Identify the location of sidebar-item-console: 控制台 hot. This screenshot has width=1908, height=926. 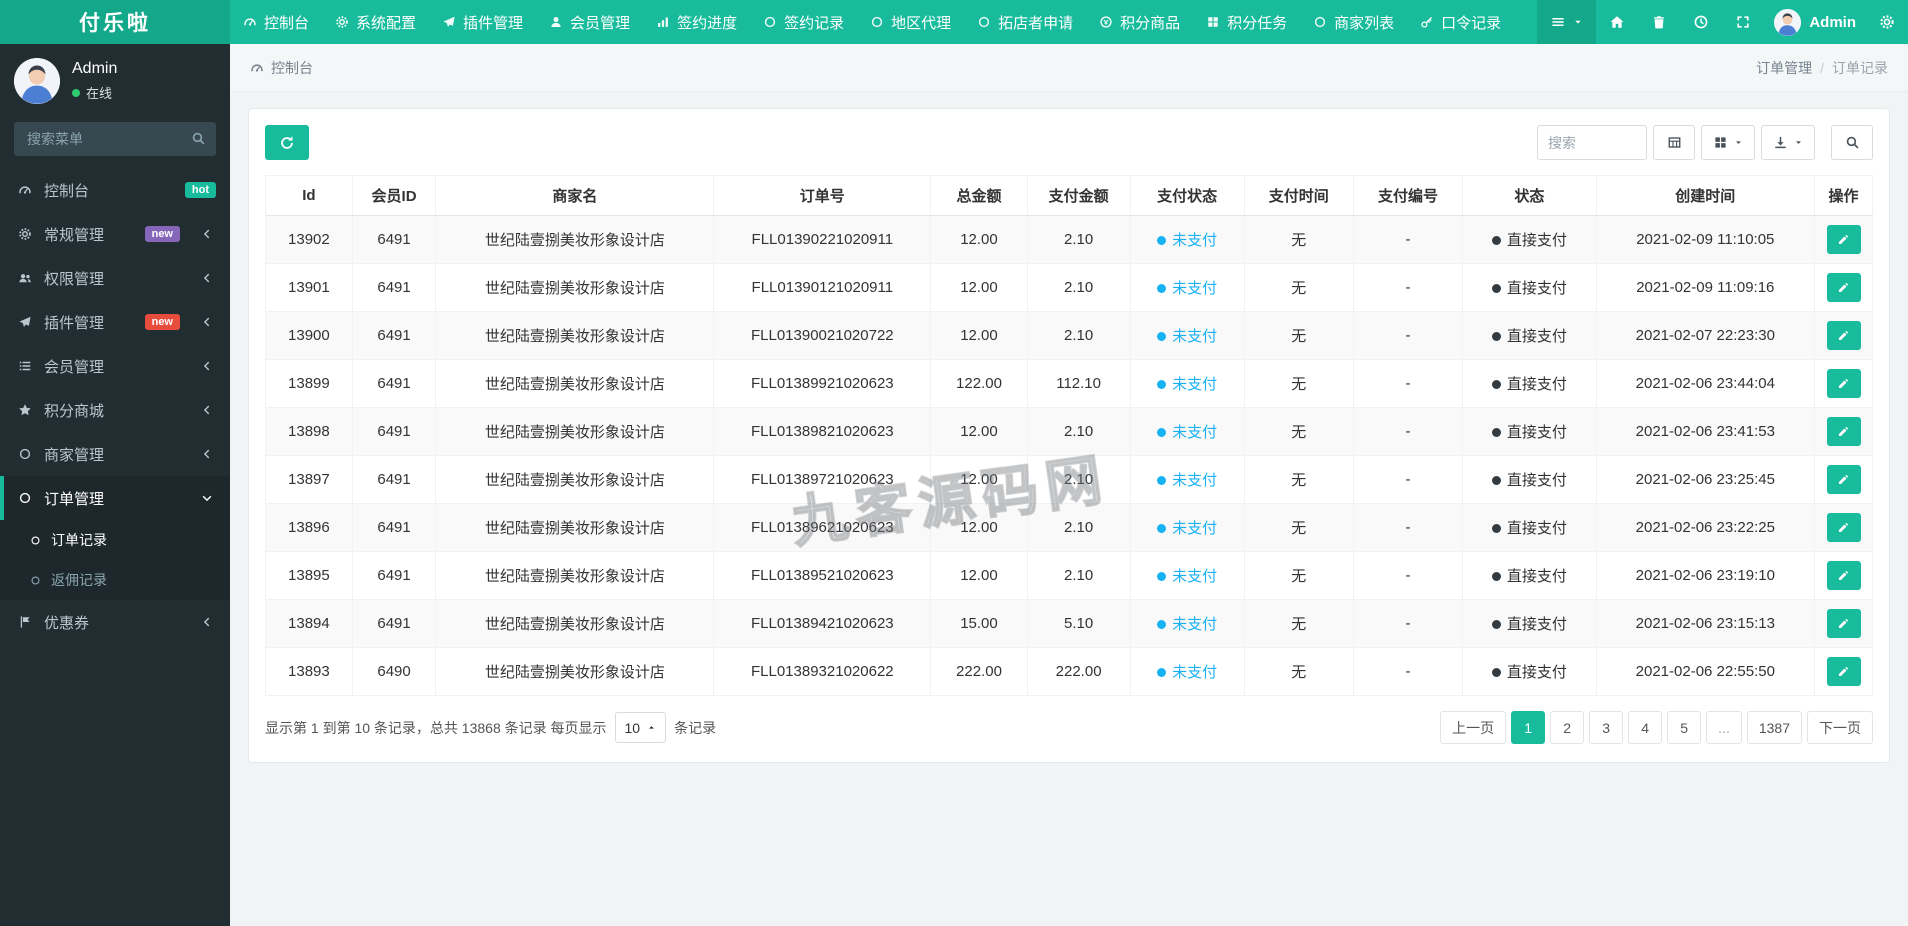
(115, 190).